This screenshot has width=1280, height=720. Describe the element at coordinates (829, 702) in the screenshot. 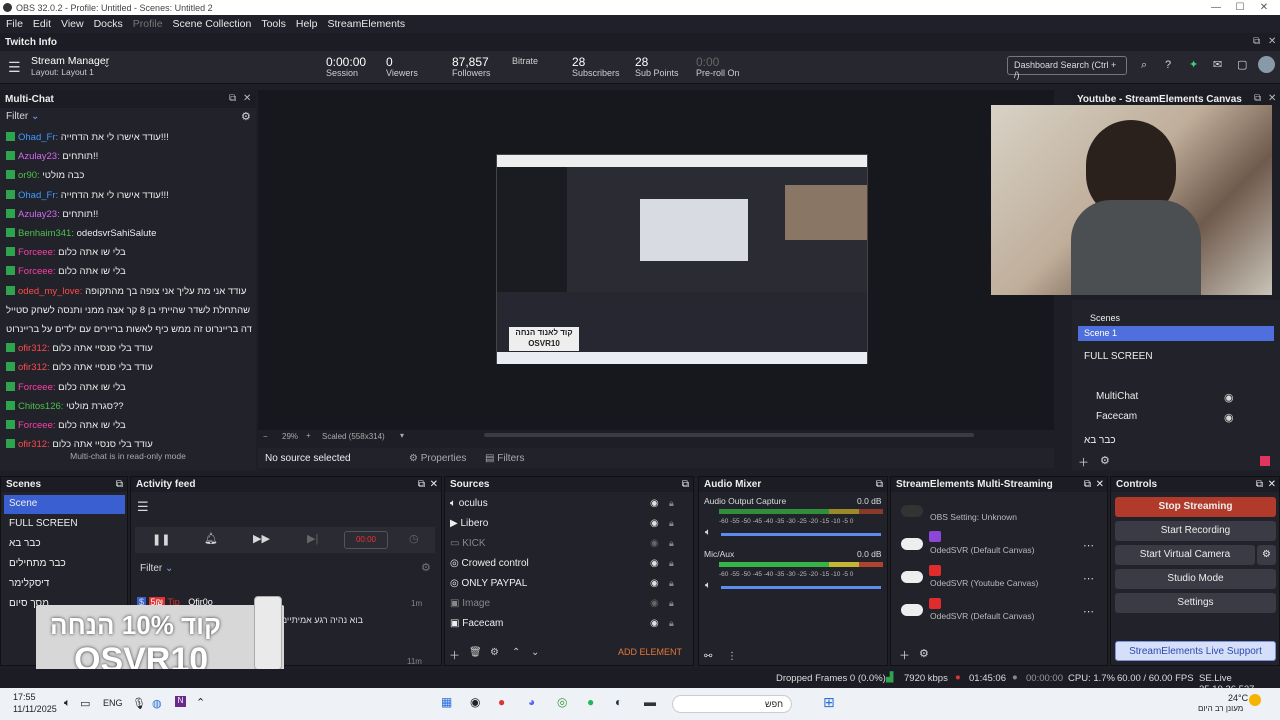

I see `windows-start-icon: ⊞` at that location.